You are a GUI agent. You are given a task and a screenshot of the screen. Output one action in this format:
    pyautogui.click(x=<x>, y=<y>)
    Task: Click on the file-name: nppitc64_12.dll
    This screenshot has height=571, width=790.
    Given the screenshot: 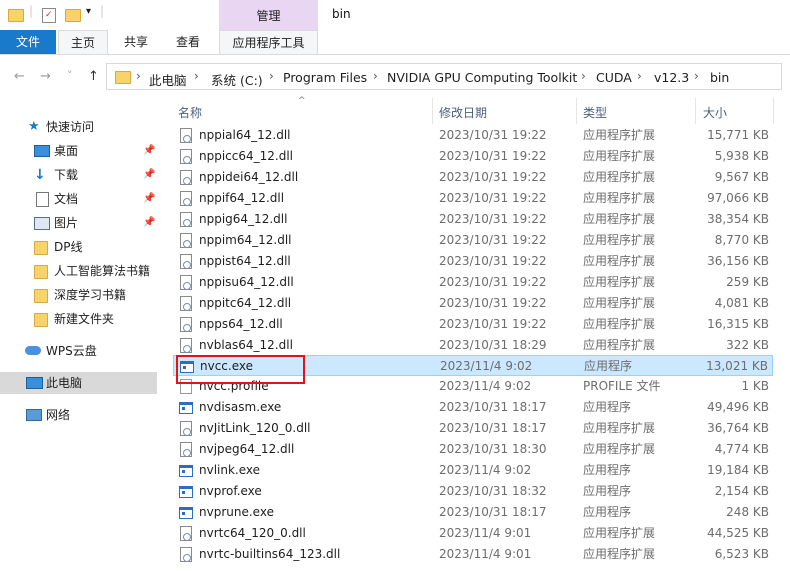 What is the action you would take?
    pyautogui.click(x=245, y=302)
    